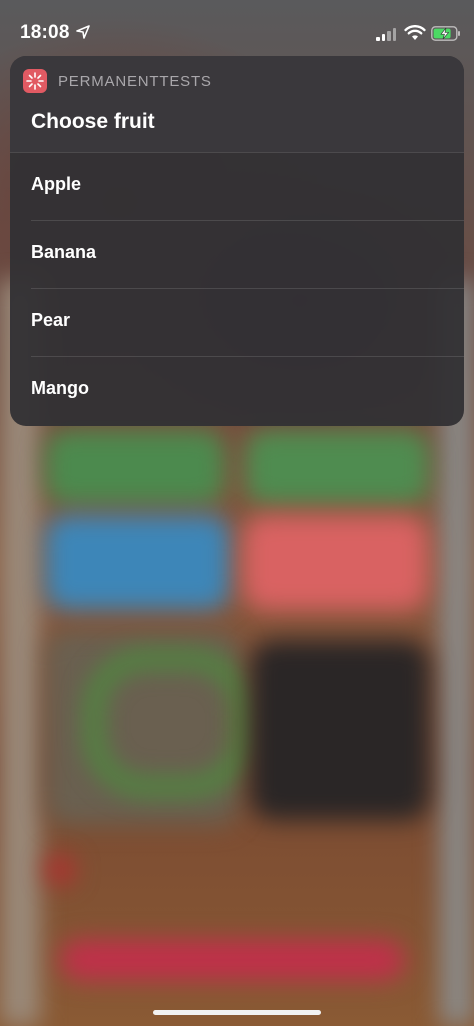  I want to click on option-pear: Pear, so click(237, 322).